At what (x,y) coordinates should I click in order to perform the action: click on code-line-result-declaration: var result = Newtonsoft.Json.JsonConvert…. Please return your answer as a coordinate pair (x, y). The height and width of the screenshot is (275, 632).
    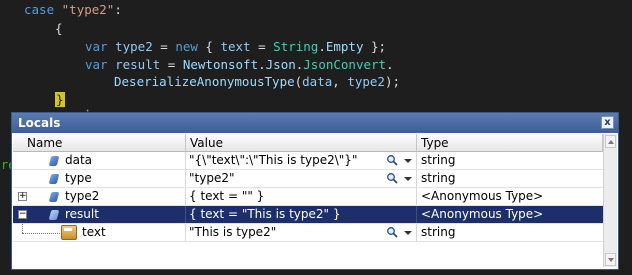
    Looking at the image, I should click on (239, 64).